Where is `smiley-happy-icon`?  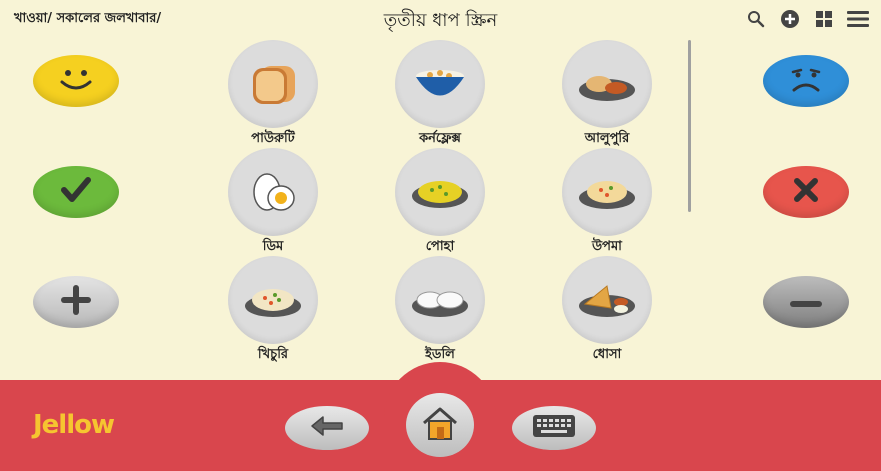 smiley-happy-icon is located at coordinates (76, 81).